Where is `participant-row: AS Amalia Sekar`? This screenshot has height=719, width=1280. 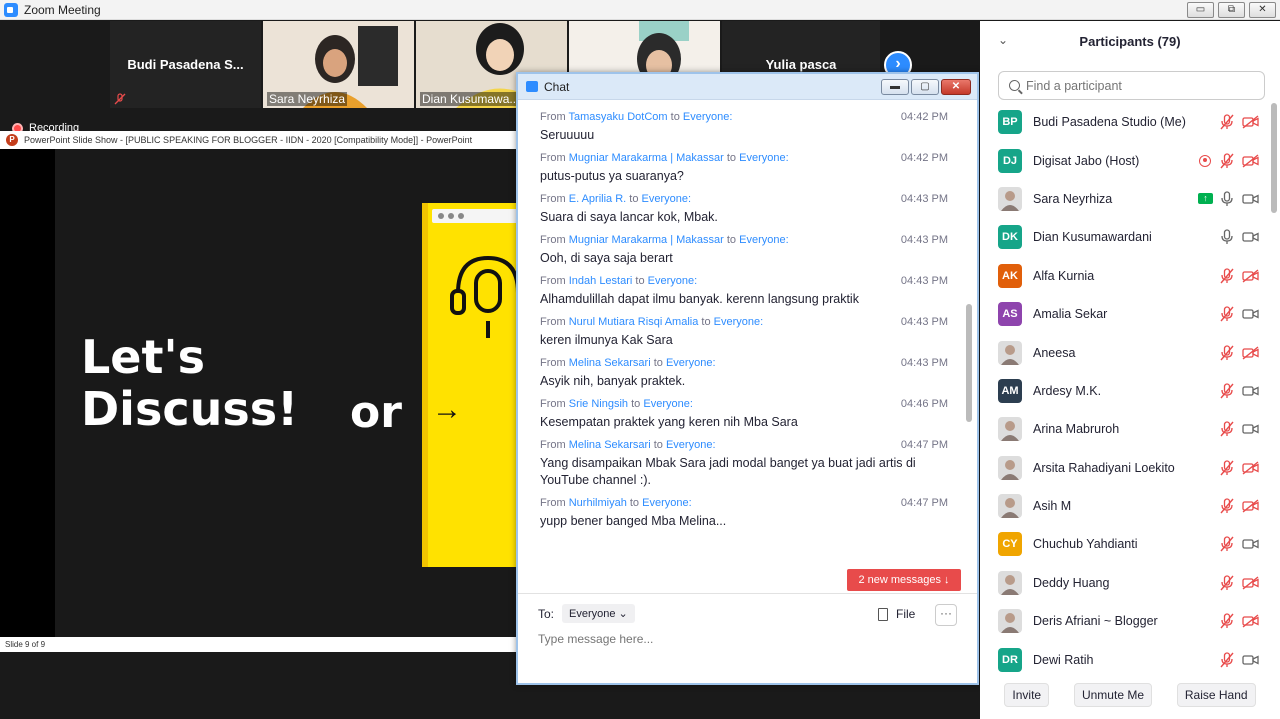
participant-row: AS Amalia Sekar is located at coordinates (1125, 314).